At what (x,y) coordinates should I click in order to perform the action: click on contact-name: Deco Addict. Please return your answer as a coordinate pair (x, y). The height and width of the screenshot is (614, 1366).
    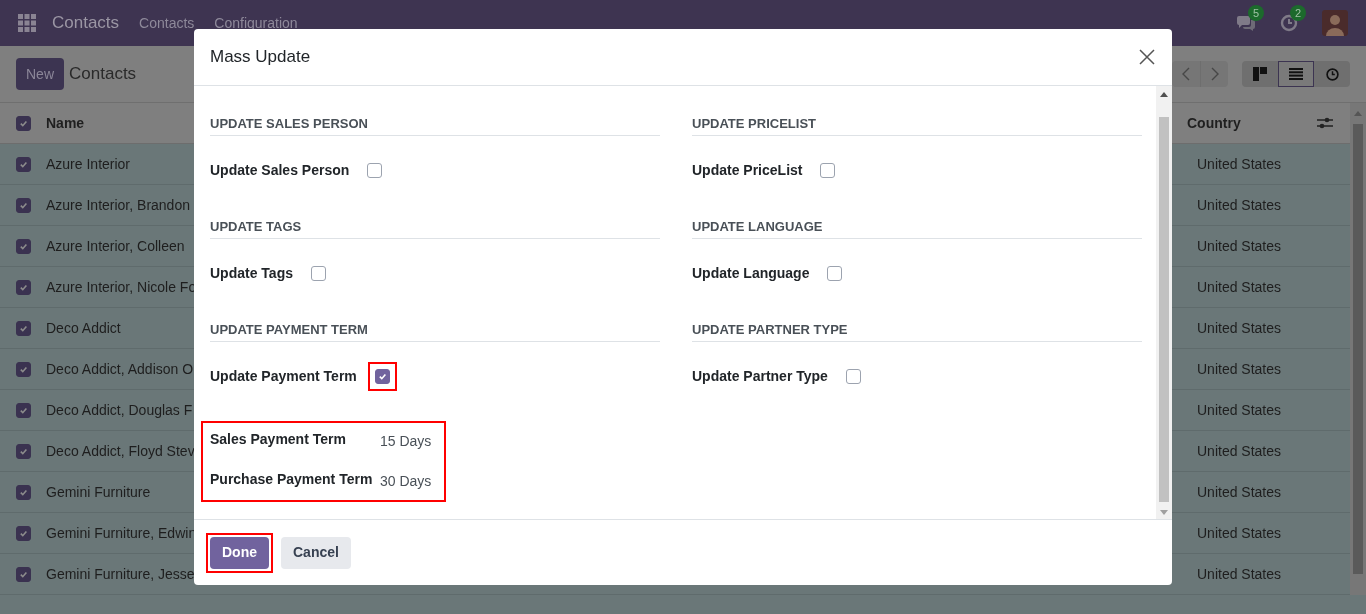
    Looking at the image, I should click on (83, 328).